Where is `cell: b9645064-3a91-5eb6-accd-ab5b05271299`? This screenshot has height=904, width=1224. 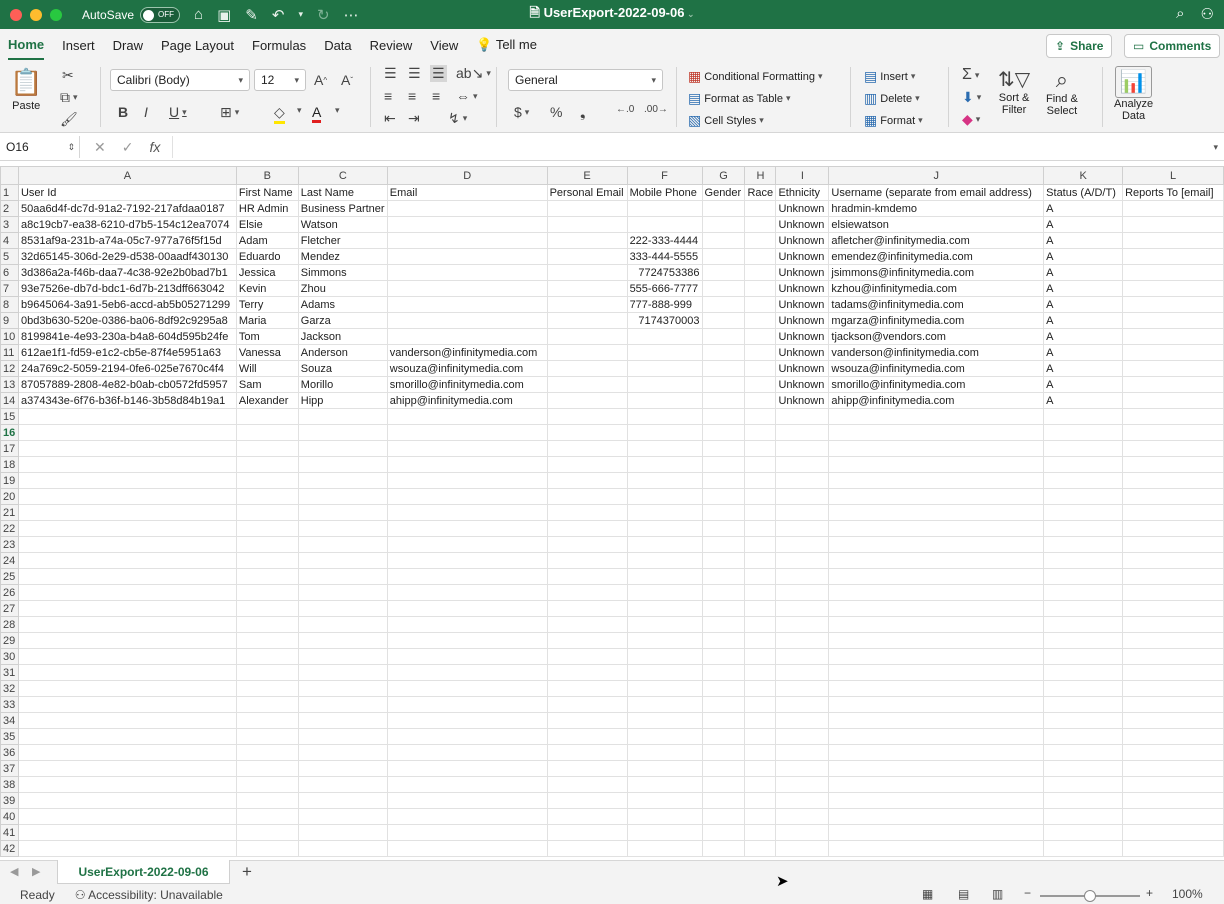 cell: b9645064-3a91-5eb6-accd-ab5b05271299 is located at coordinates (127, 304).